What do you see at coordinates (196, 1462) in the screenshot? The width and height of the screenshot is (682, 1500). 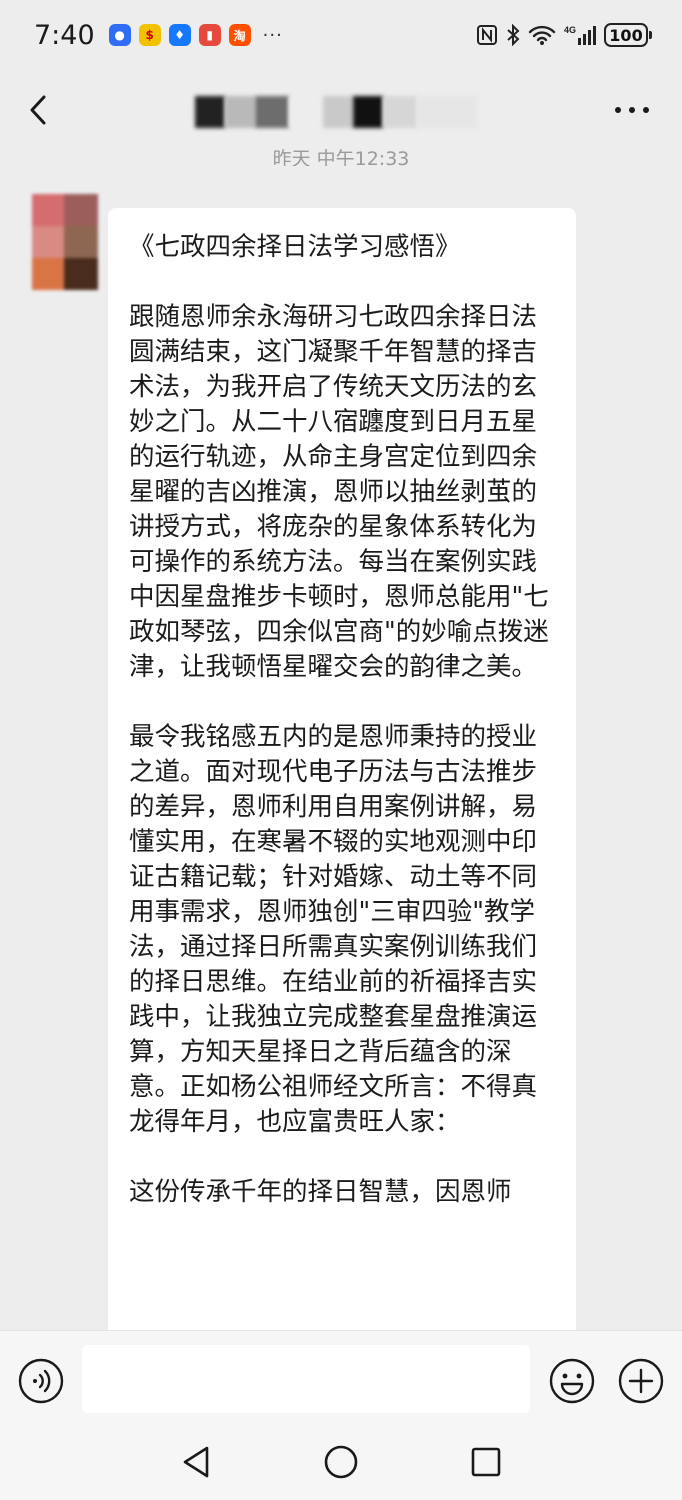 I see `nav-back-icon` at bounding box center [196, 1462].